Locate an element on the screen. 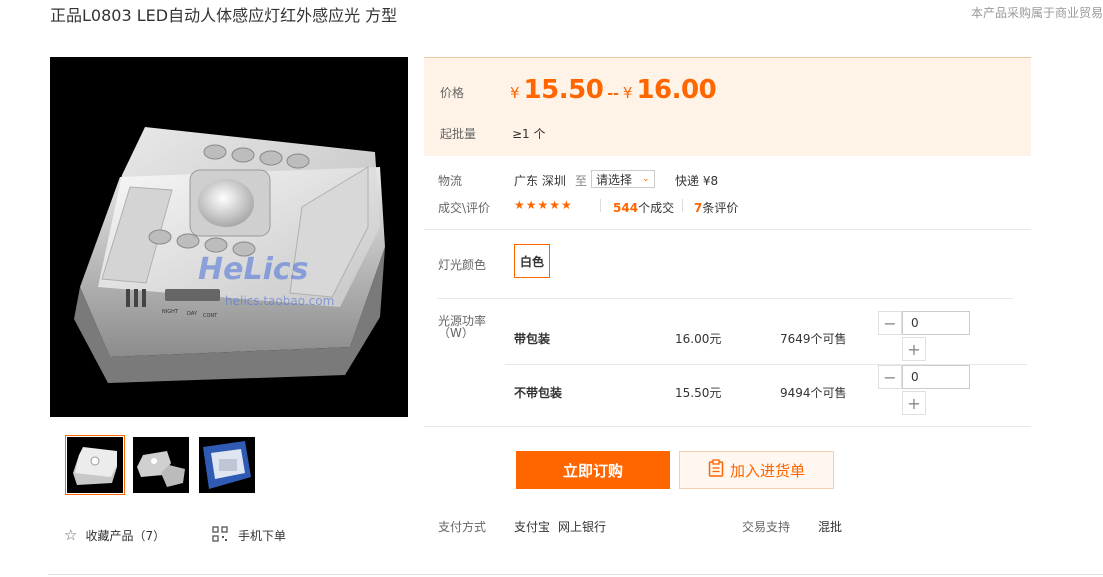 This screenshot has height=577, width=1103. sold-count: 544个成交 is located at coordinates (643, 207).